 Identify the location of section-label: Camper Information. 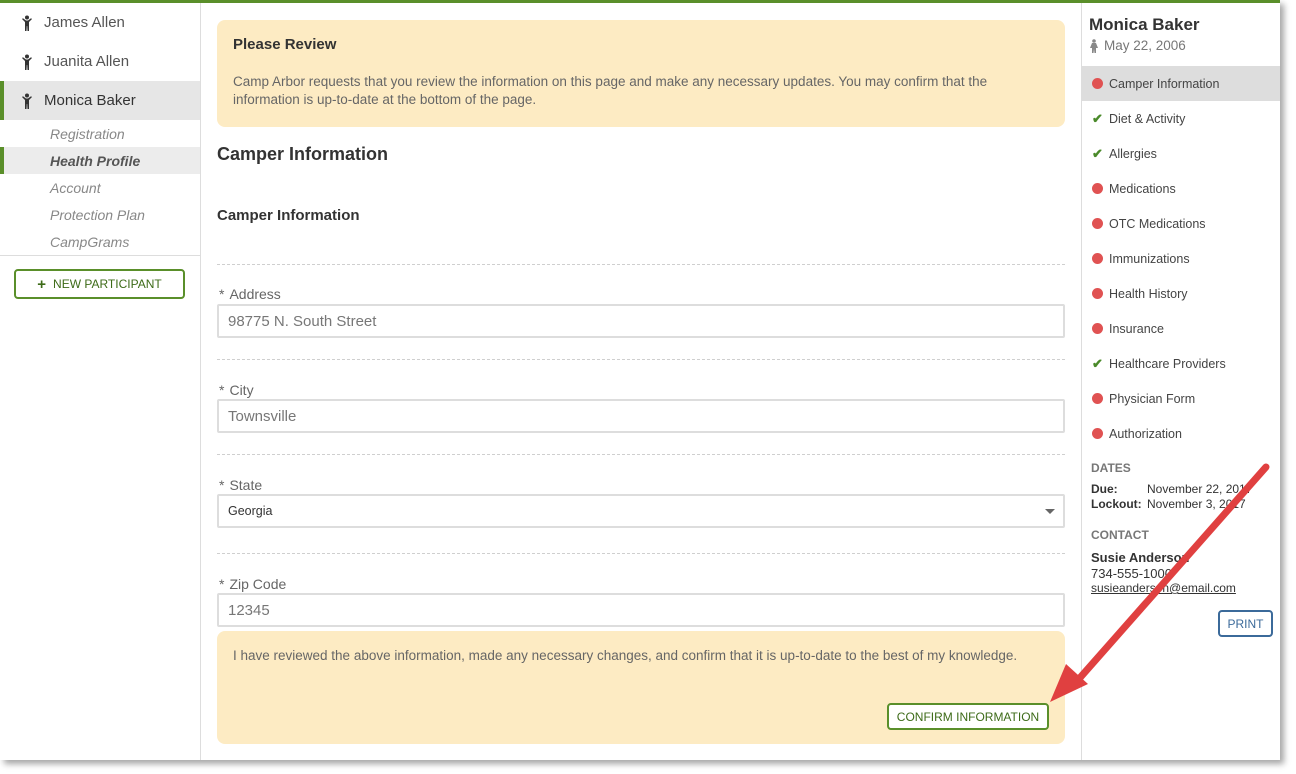
(1164, 83).